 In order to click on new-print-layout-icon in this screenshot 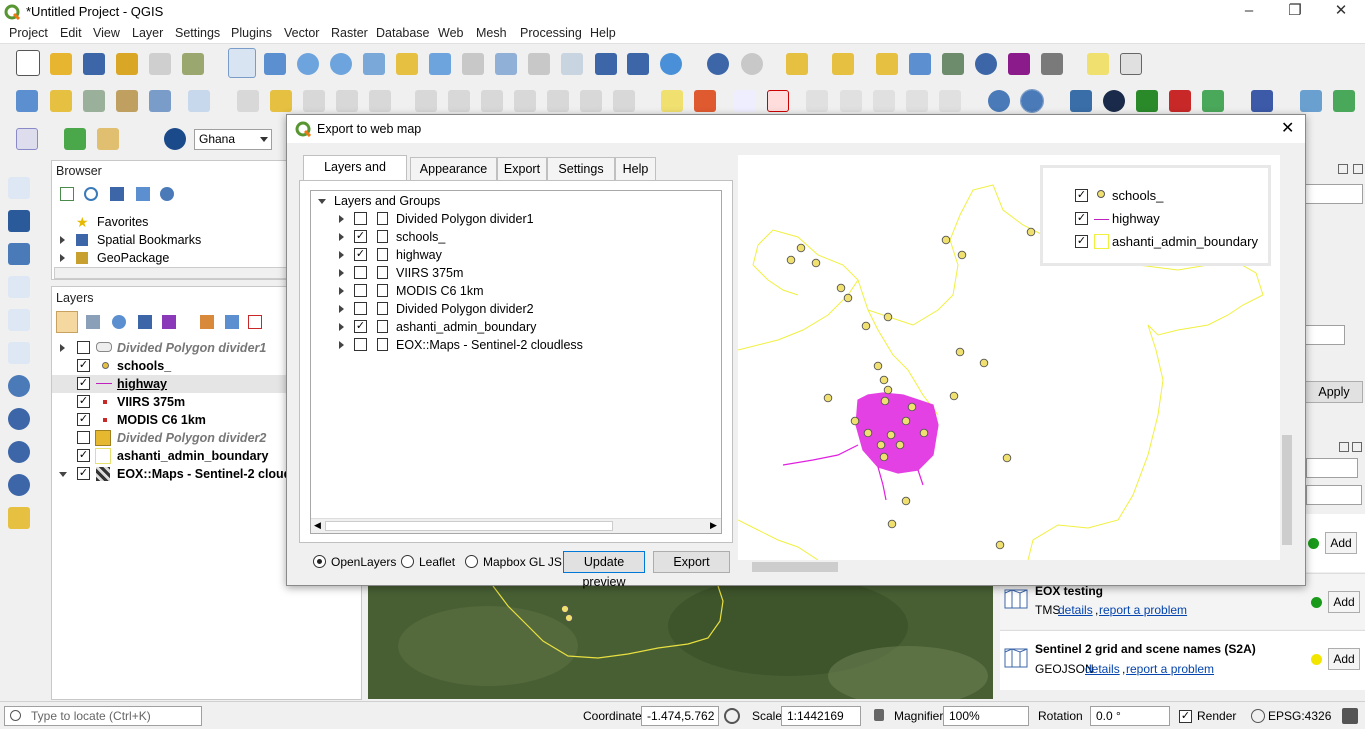, I will do `click(127, 64)`.